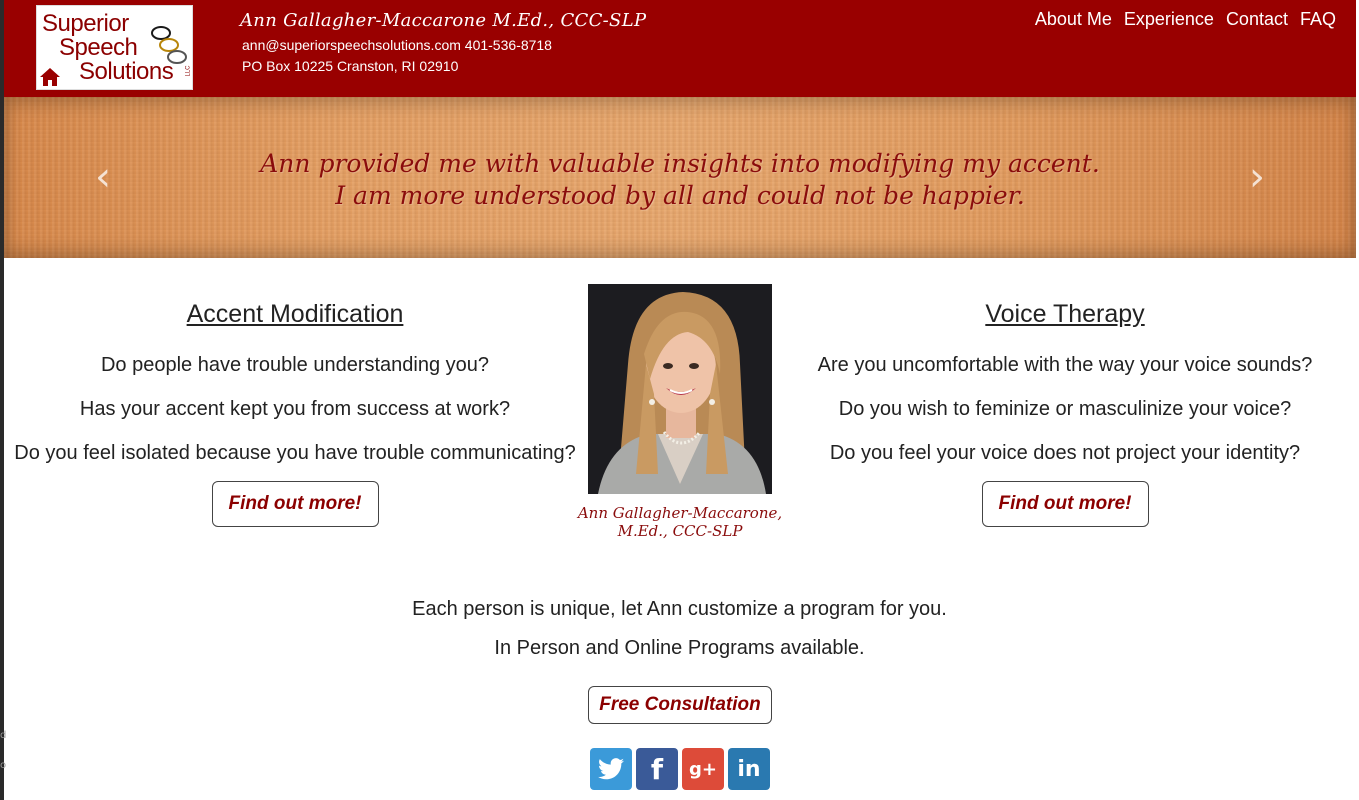 Image resolution: width=1359 pixels, height=800 pixels. Describe the element at coordinates (1064, 314) in the screenshot. I see `voice-title: Voice Therapy` at that location.